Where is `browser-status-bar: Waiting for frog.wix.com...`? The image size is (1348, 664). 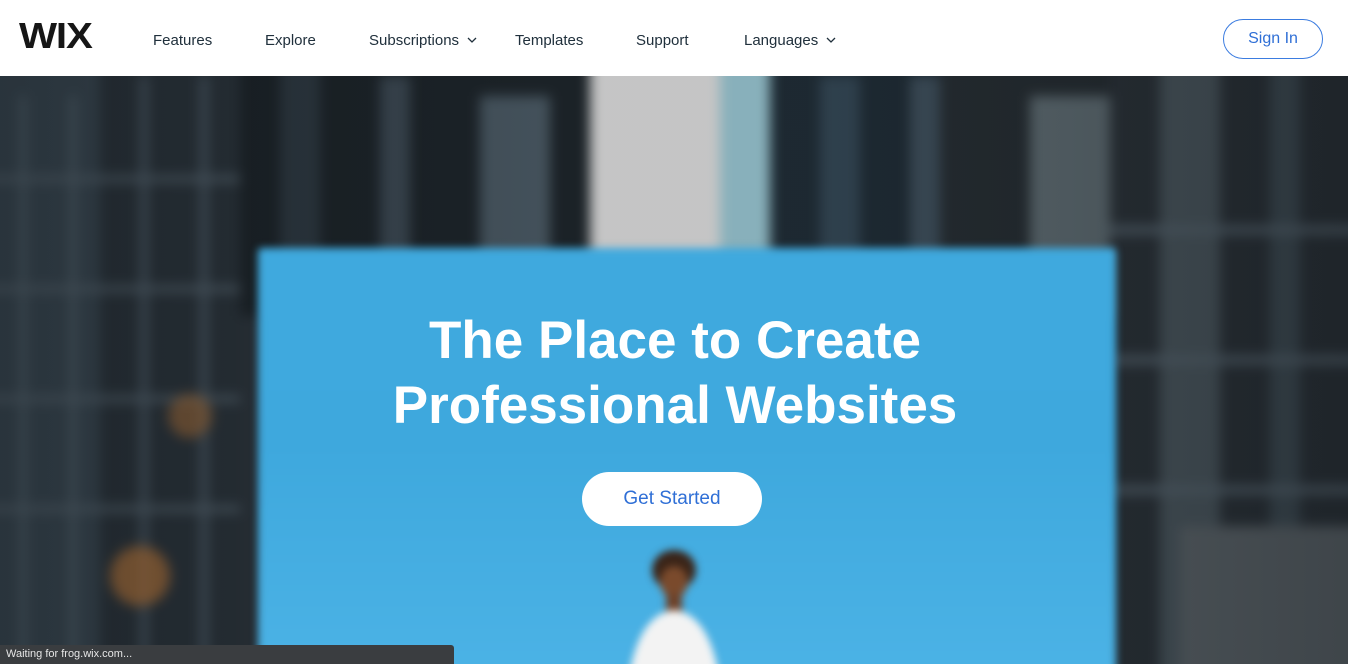 browser-status-bar: Waiting for frog.wix.com... is located at coordinates (227, 654).